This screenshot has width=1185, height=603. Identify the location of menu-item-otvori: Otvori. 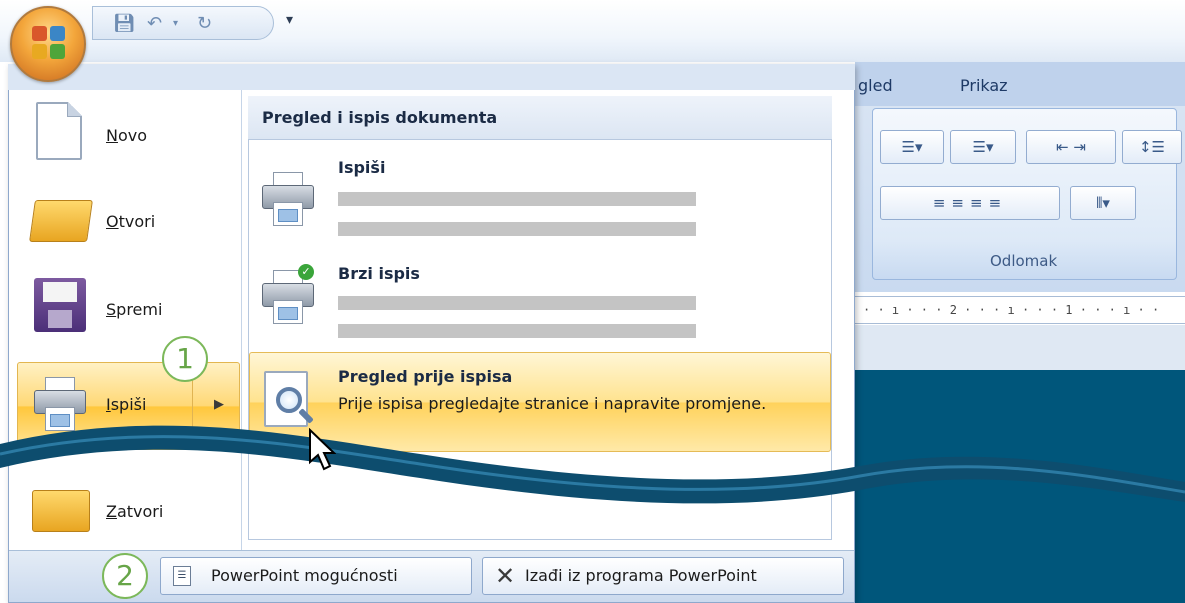
(128, 223).